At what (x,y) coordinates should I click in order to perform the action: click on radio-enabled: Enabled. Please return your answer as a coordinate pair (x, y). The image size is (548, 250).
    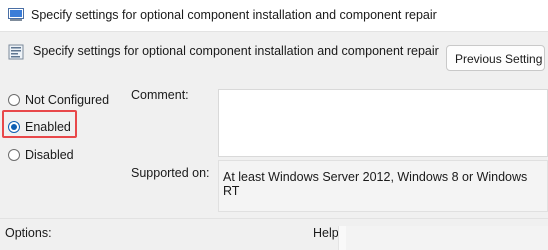
    Looking at the image, I should click on (39, 127).